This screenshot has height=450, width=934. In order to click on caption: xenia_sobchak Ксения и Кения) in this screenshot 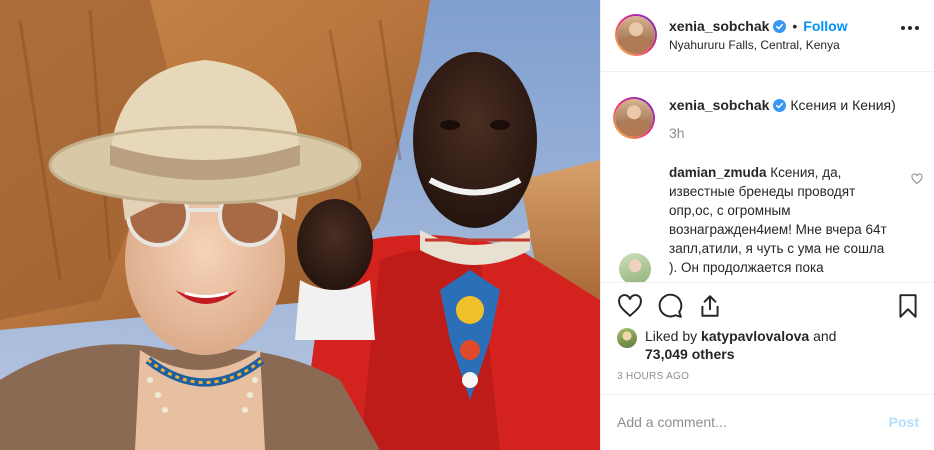, I will do `click(794, 105)`.